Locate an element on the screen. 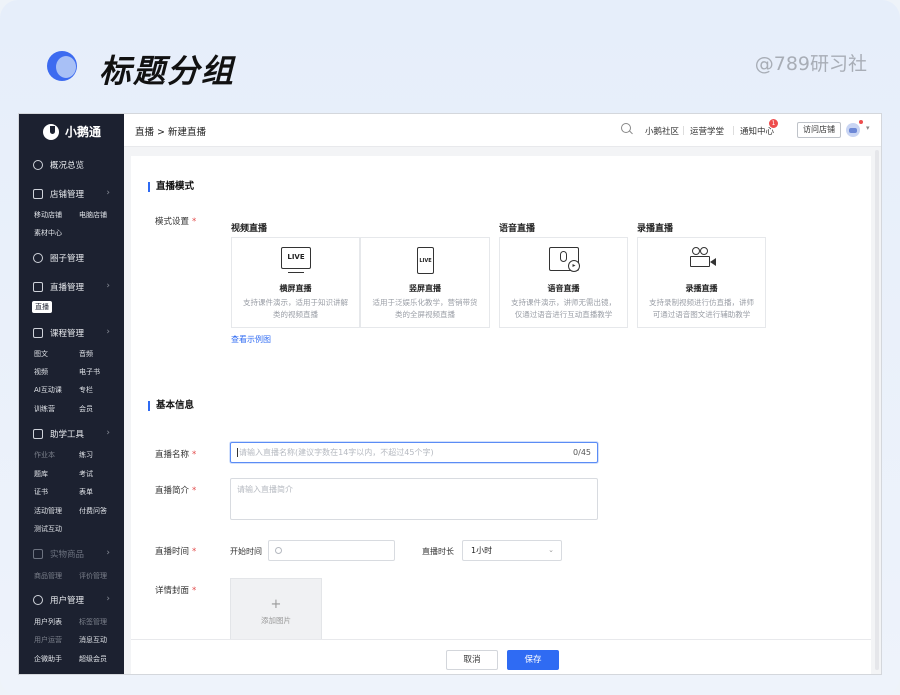  sidebar-item-tools: 助学工具 › is located at coordinates (71, 434).